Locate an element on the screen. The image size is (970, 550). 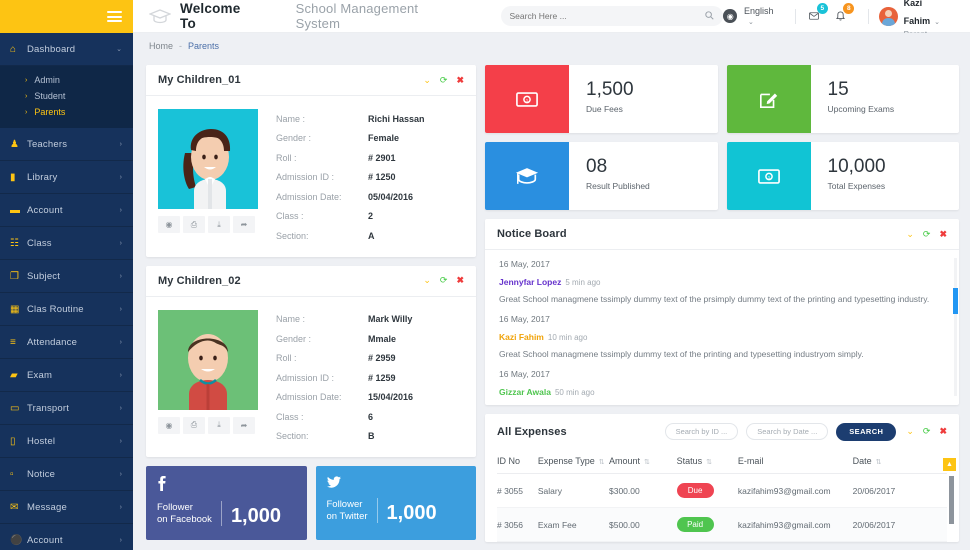
sidebar-logo-area is located at coordinates (66, 16).